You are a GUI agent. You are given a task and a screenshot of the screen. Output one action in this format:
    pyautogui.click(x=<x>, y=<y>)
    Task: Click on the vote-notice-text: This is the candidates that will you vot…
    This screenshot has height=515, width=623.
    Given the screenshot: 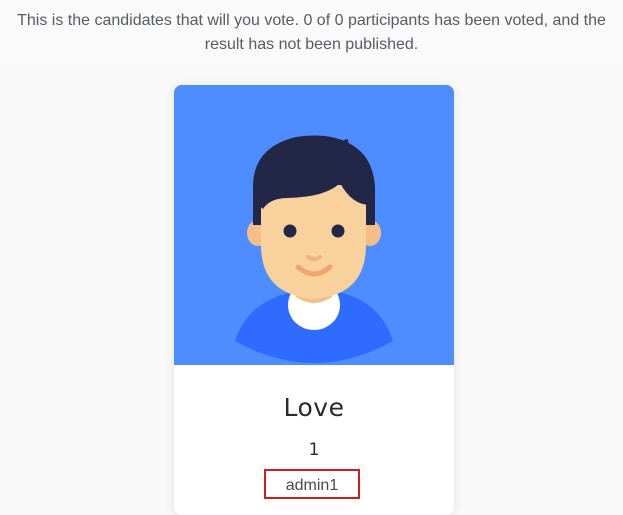 What is the action you would take?
    pyautogui.click(x=311, y=32)
    